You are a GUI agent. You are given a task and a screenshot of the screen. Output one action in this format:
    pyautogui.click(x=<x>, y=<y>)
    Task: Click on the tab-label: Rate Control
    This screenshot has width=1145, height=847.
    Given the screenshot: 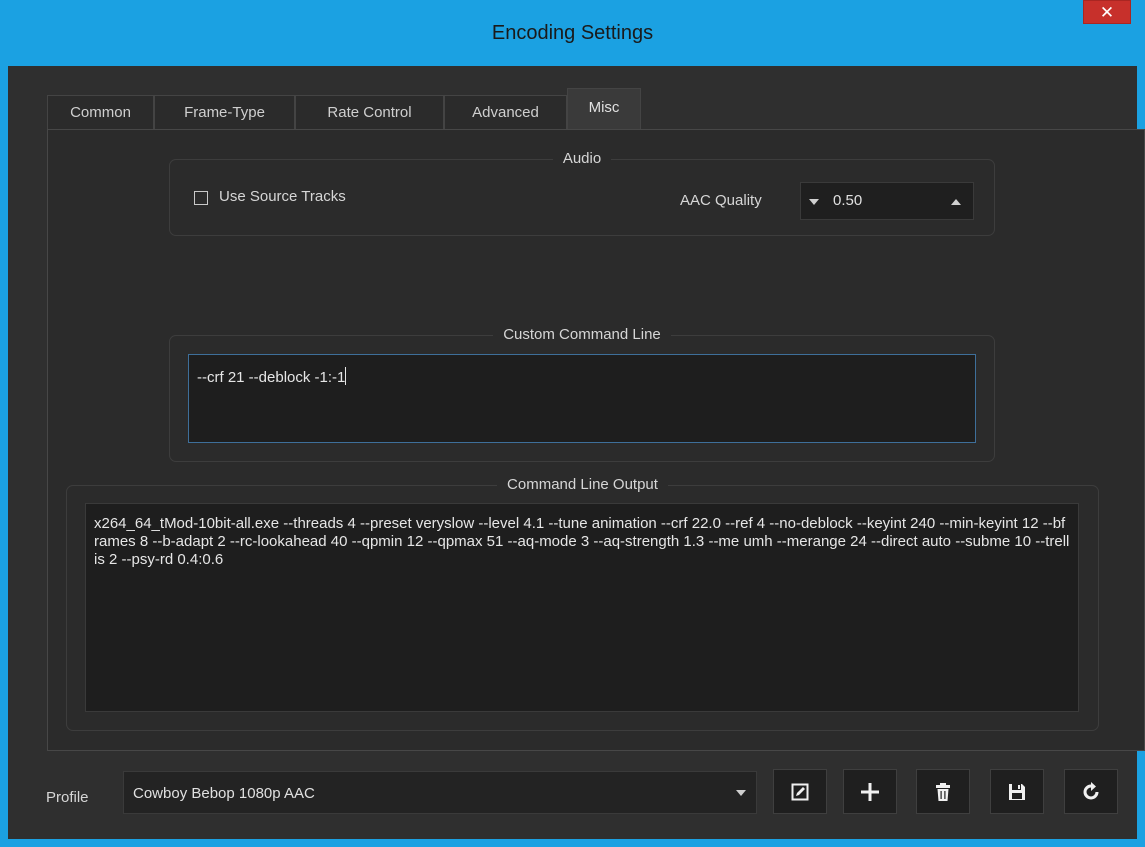 What is the action you would take?
    pyautogui.click(x=369, y=112)
    